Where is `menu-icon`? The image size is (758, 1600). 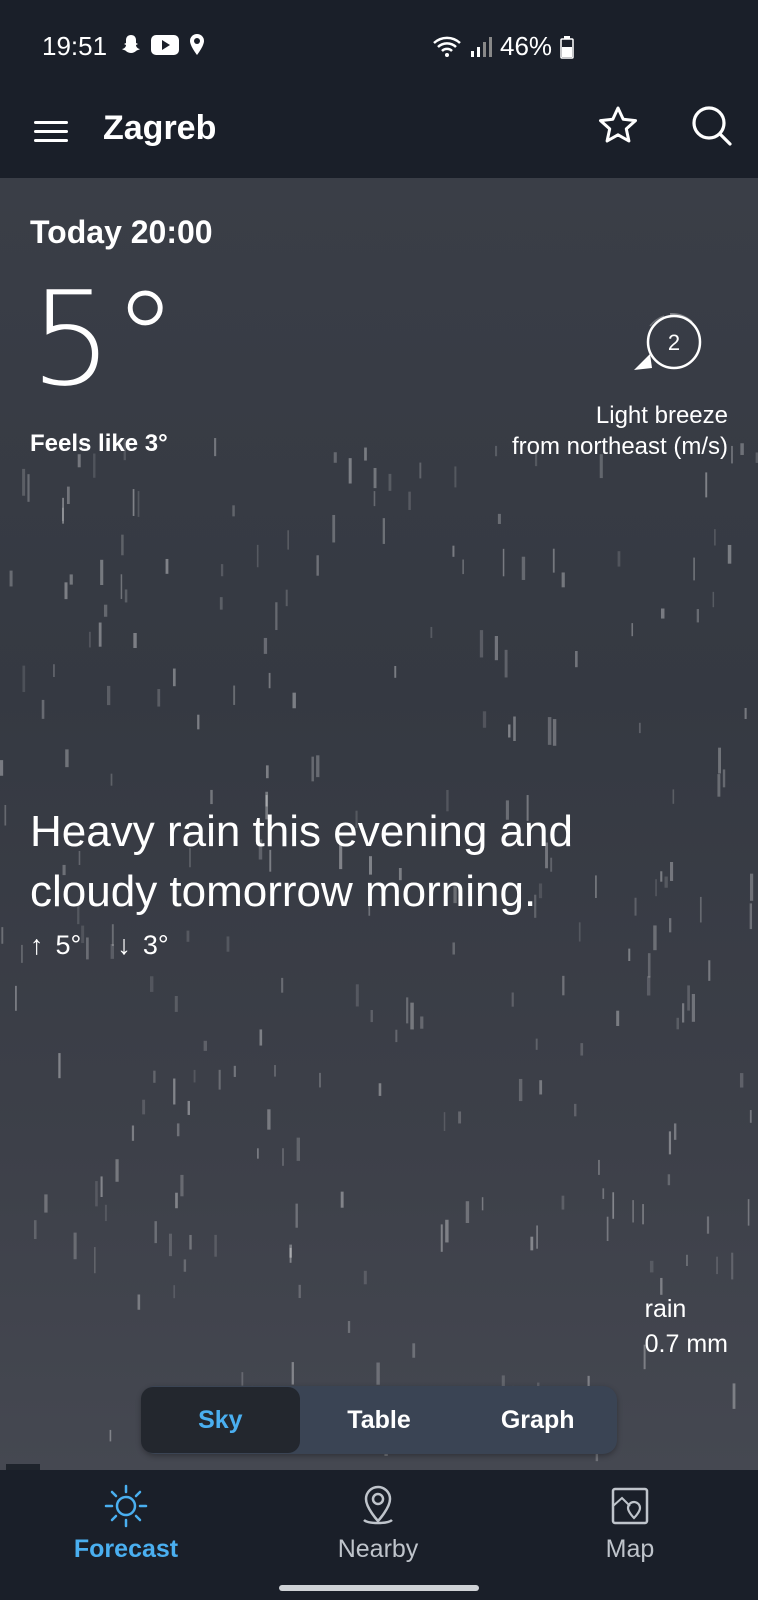
menu-icon is located at coordinates (51, 122).